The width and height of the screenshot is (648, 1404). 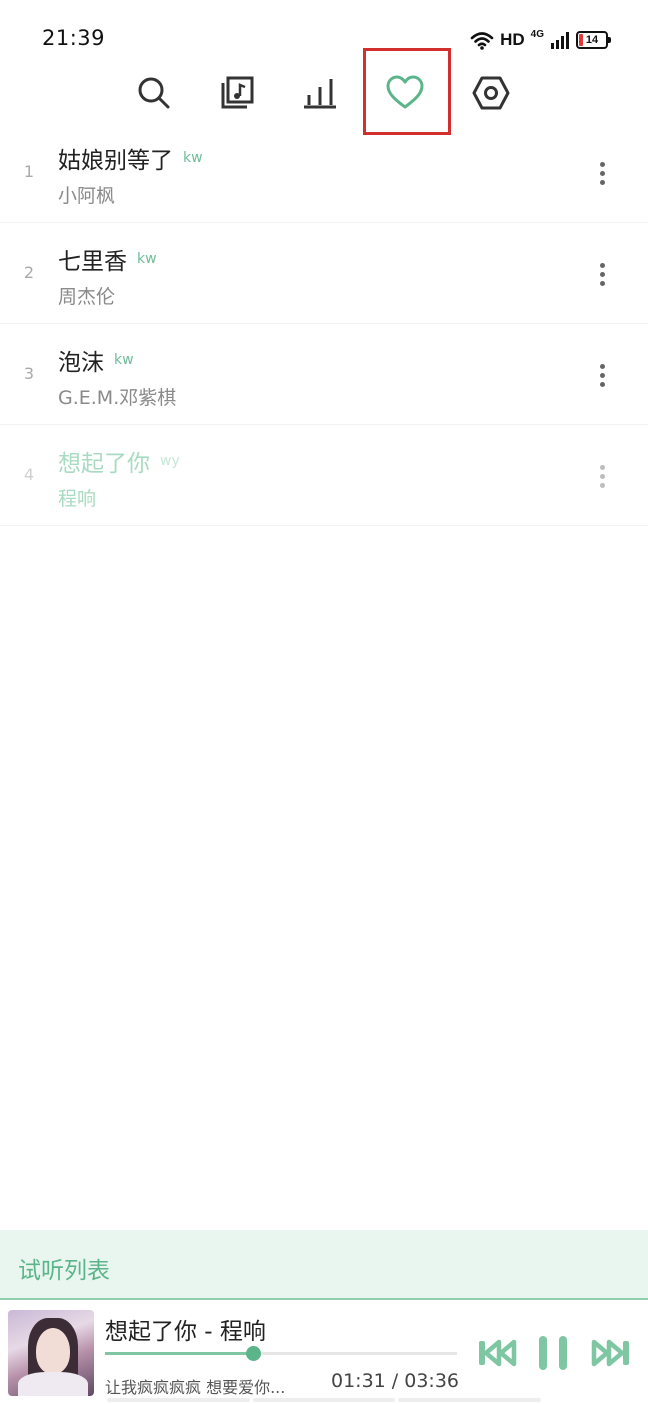 I want to click on song-row: 2 七里香 kw 周杰伦, so click(x=324, y=273).